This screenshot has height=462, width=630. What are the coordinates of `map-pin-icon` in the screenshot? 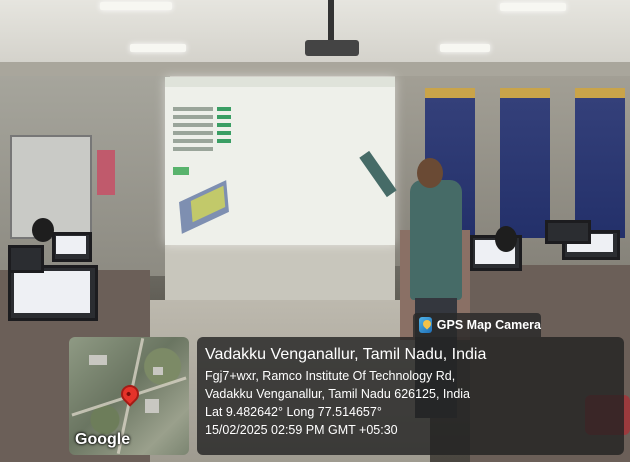 It's located at (130, 394).